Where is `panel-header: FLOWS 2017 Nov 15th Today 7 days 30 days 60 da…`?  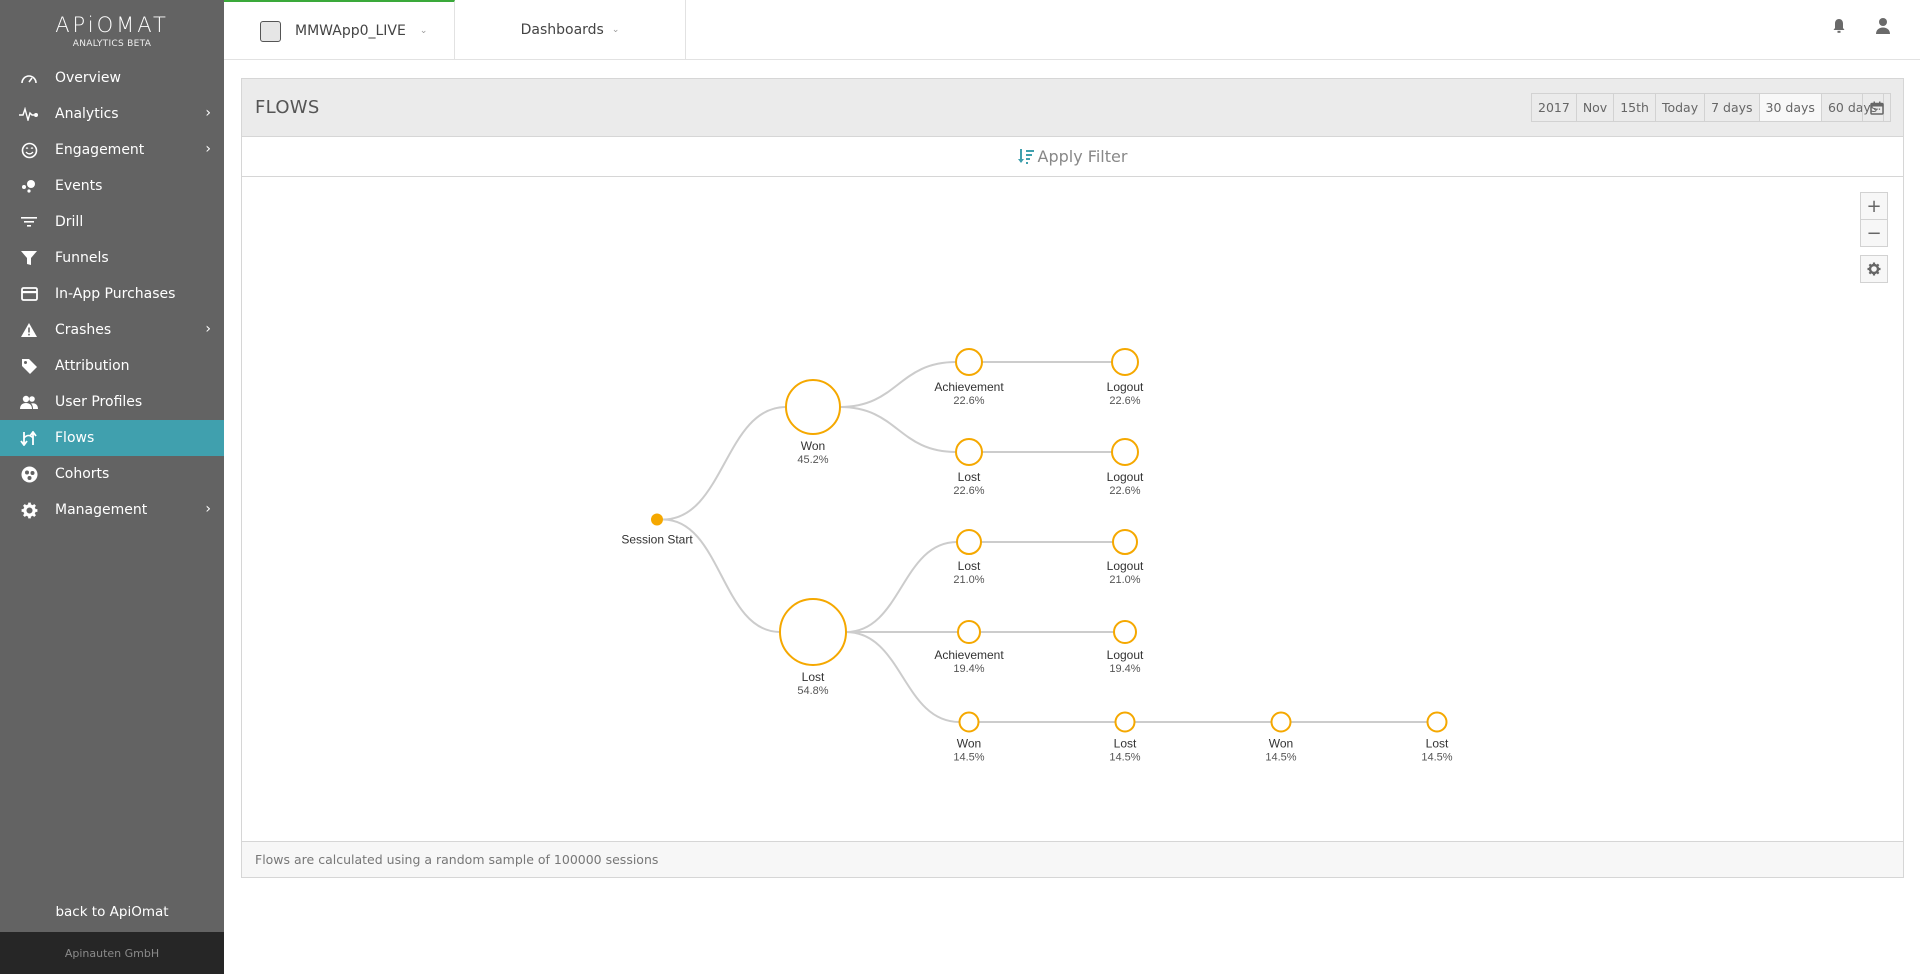 panel-header: FLOWS 2017 Nov 15th Today 7 days 30 days 60 da… is located at coordinates (1072, 108).